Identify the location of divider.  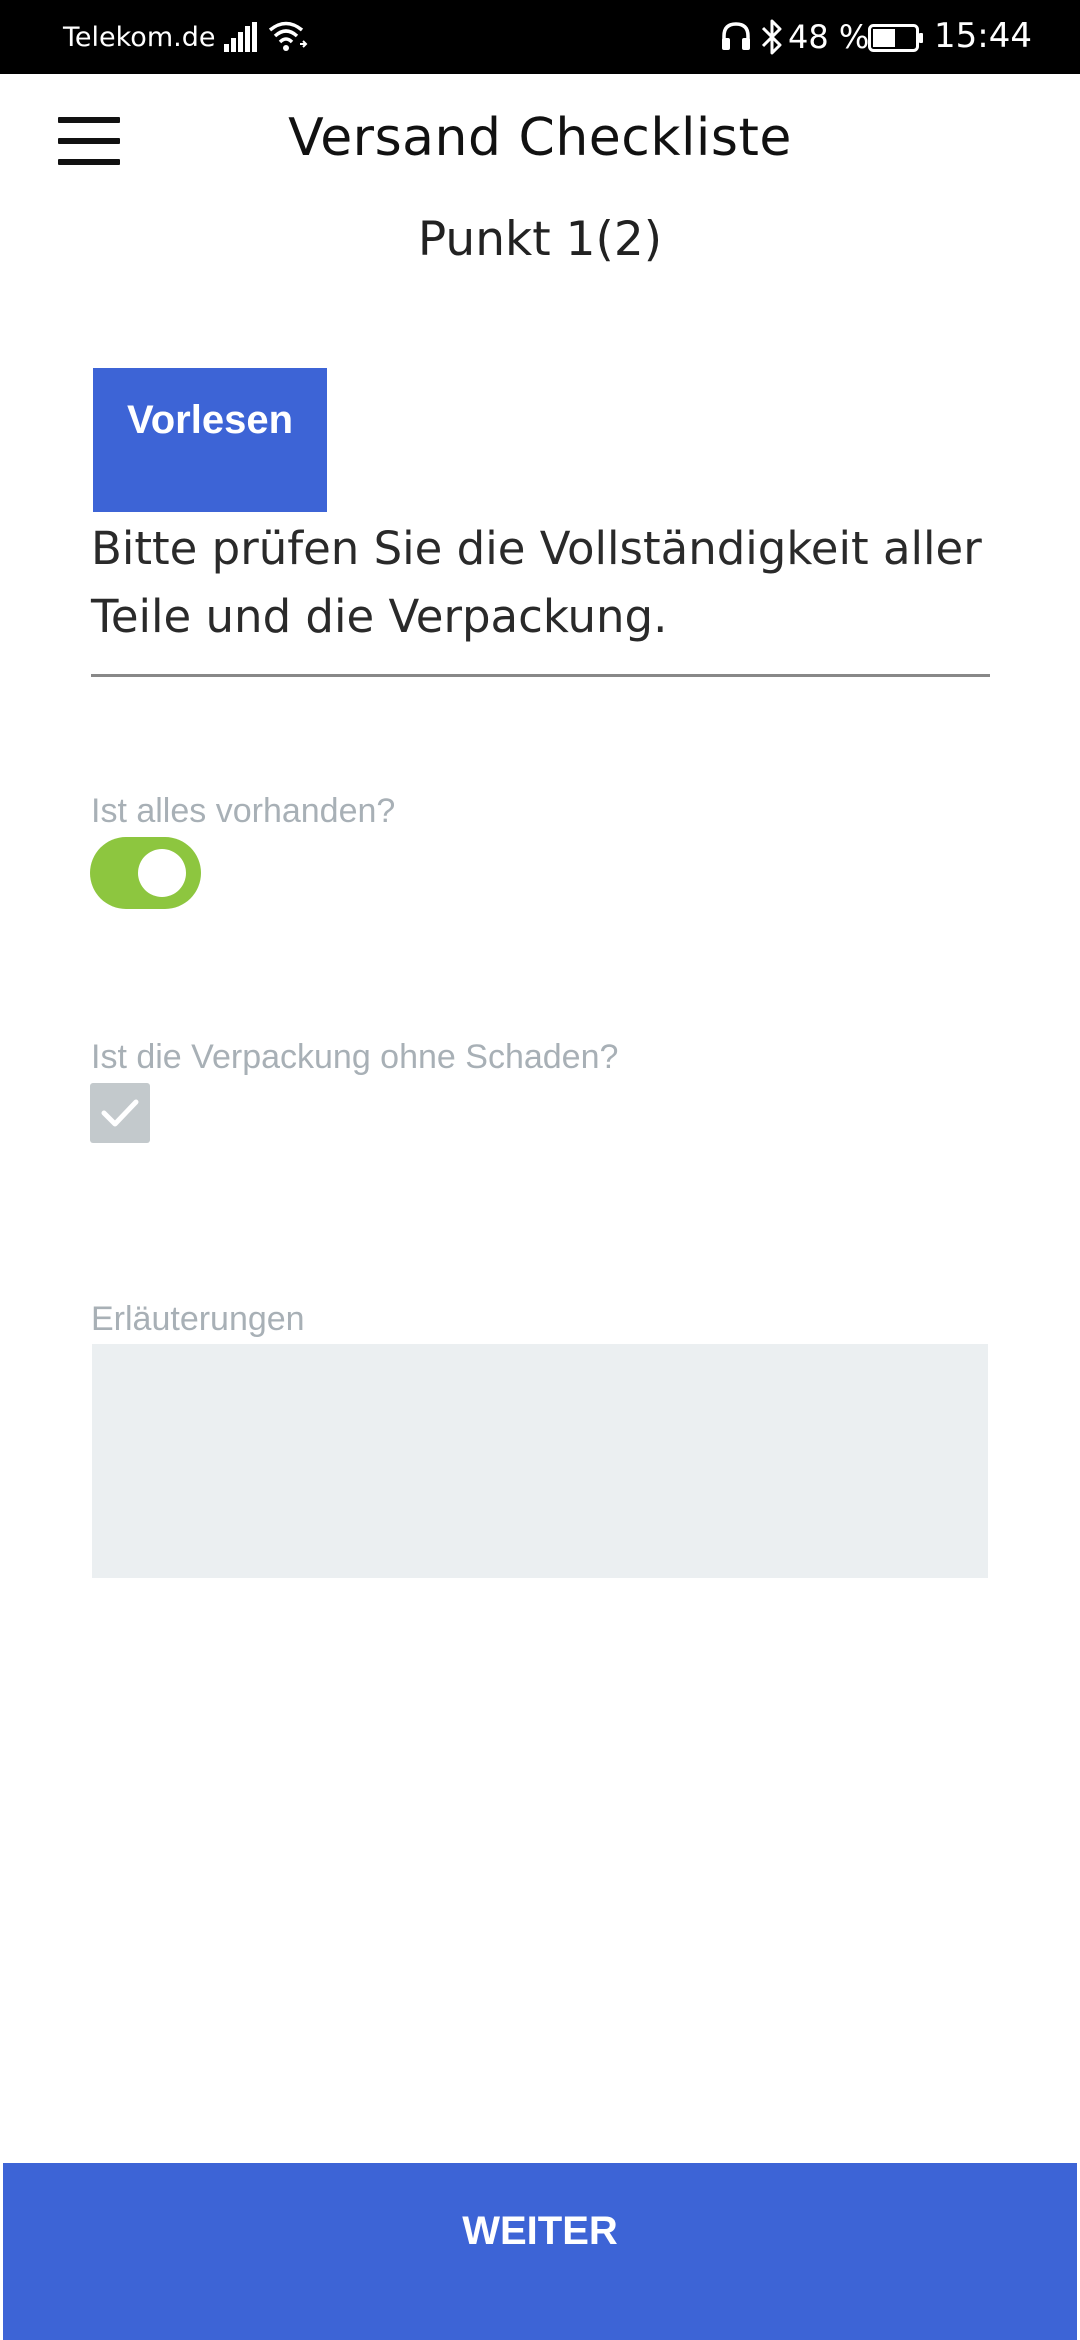
(540, 675).